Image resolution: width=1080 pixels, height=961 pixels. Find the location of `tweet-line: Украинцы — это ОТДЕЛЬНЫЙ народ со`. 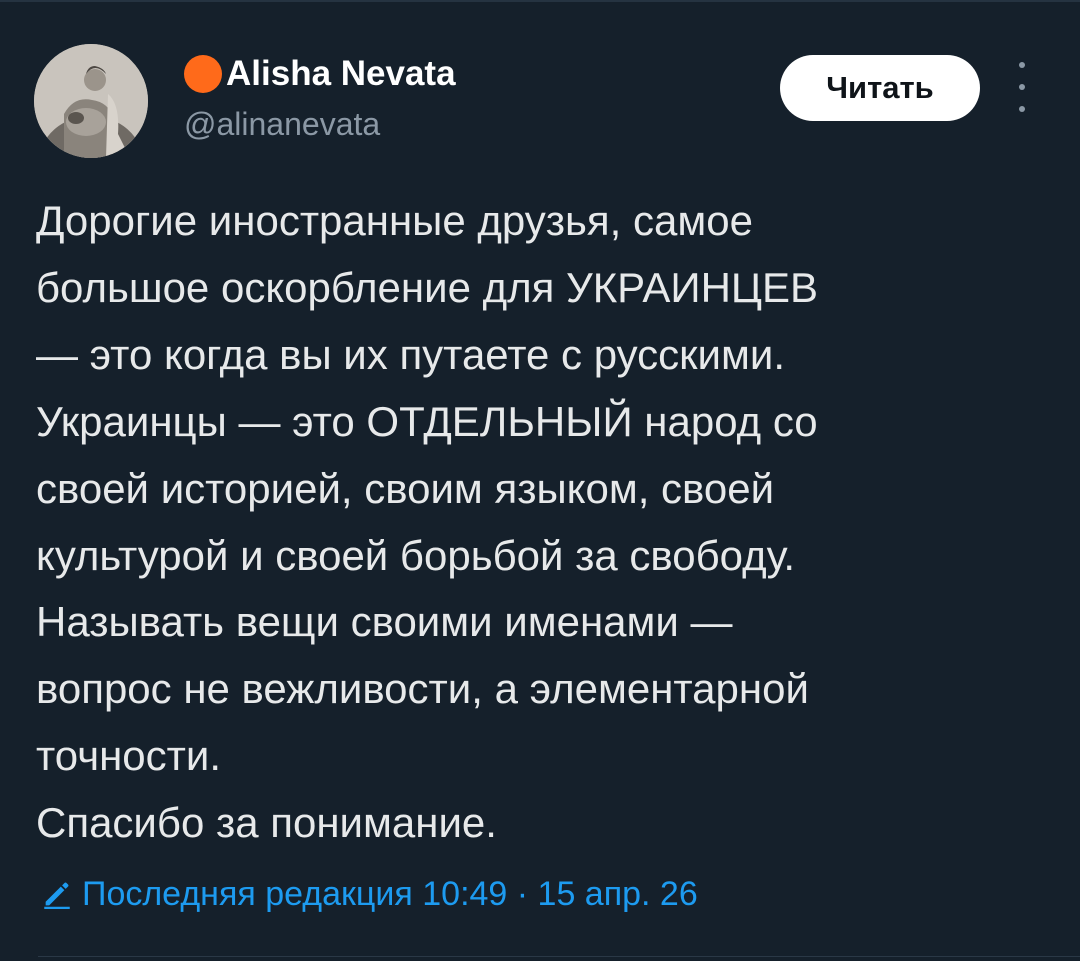

tweet-line: Украинцы — это ОТДЕЛЬНЫЙ народ со is located at coordinates (427, 421).